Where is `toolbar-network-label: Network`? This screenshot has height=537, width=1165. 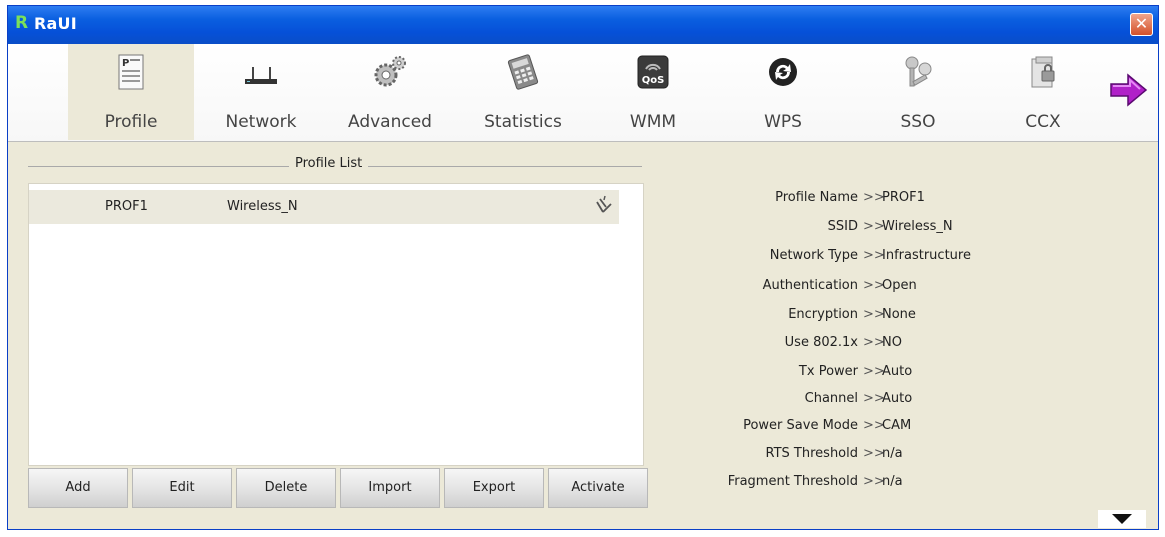 toolbar-network-label: Network is located at coordinates (261, 122).